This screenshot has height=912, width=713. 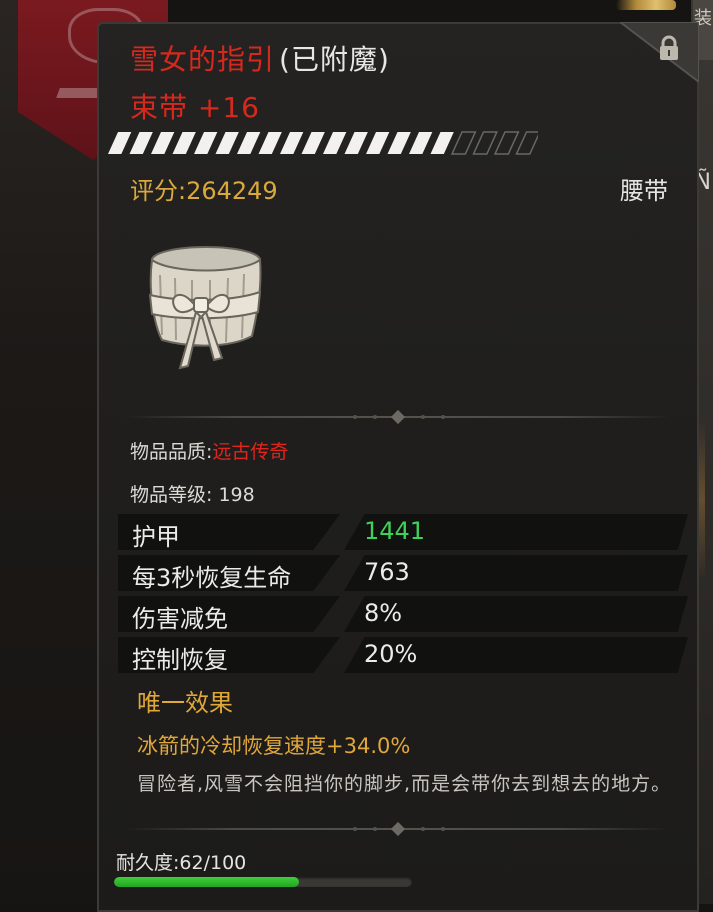 I want to click on durability-fill, so click(x=206, y=882).